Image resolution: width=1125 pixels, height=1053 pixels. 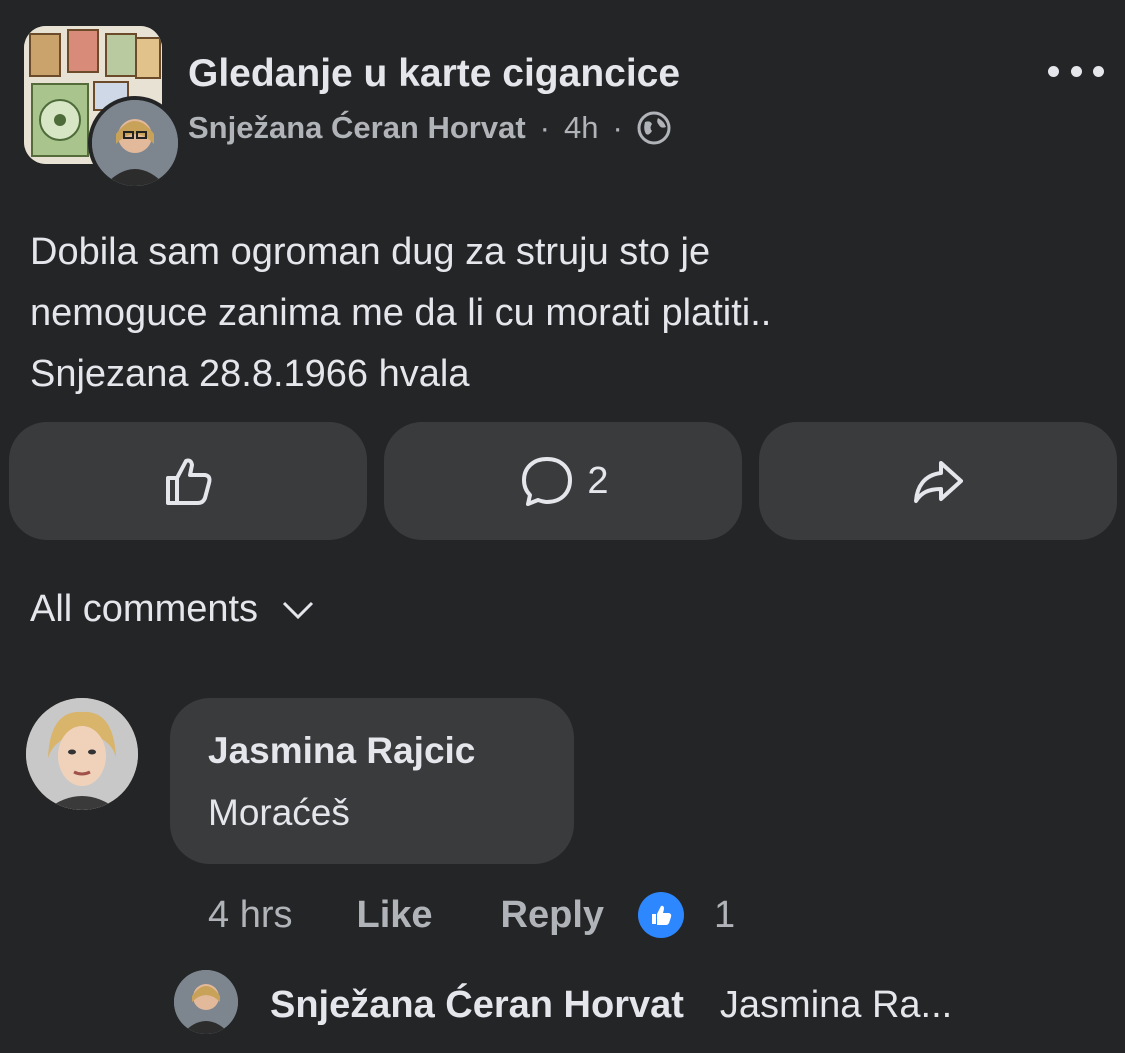 What do you see at coordinates (144, 609) in the screenshot?
I see `comments-filter-label: All comments` at bounding box center [144, 609].